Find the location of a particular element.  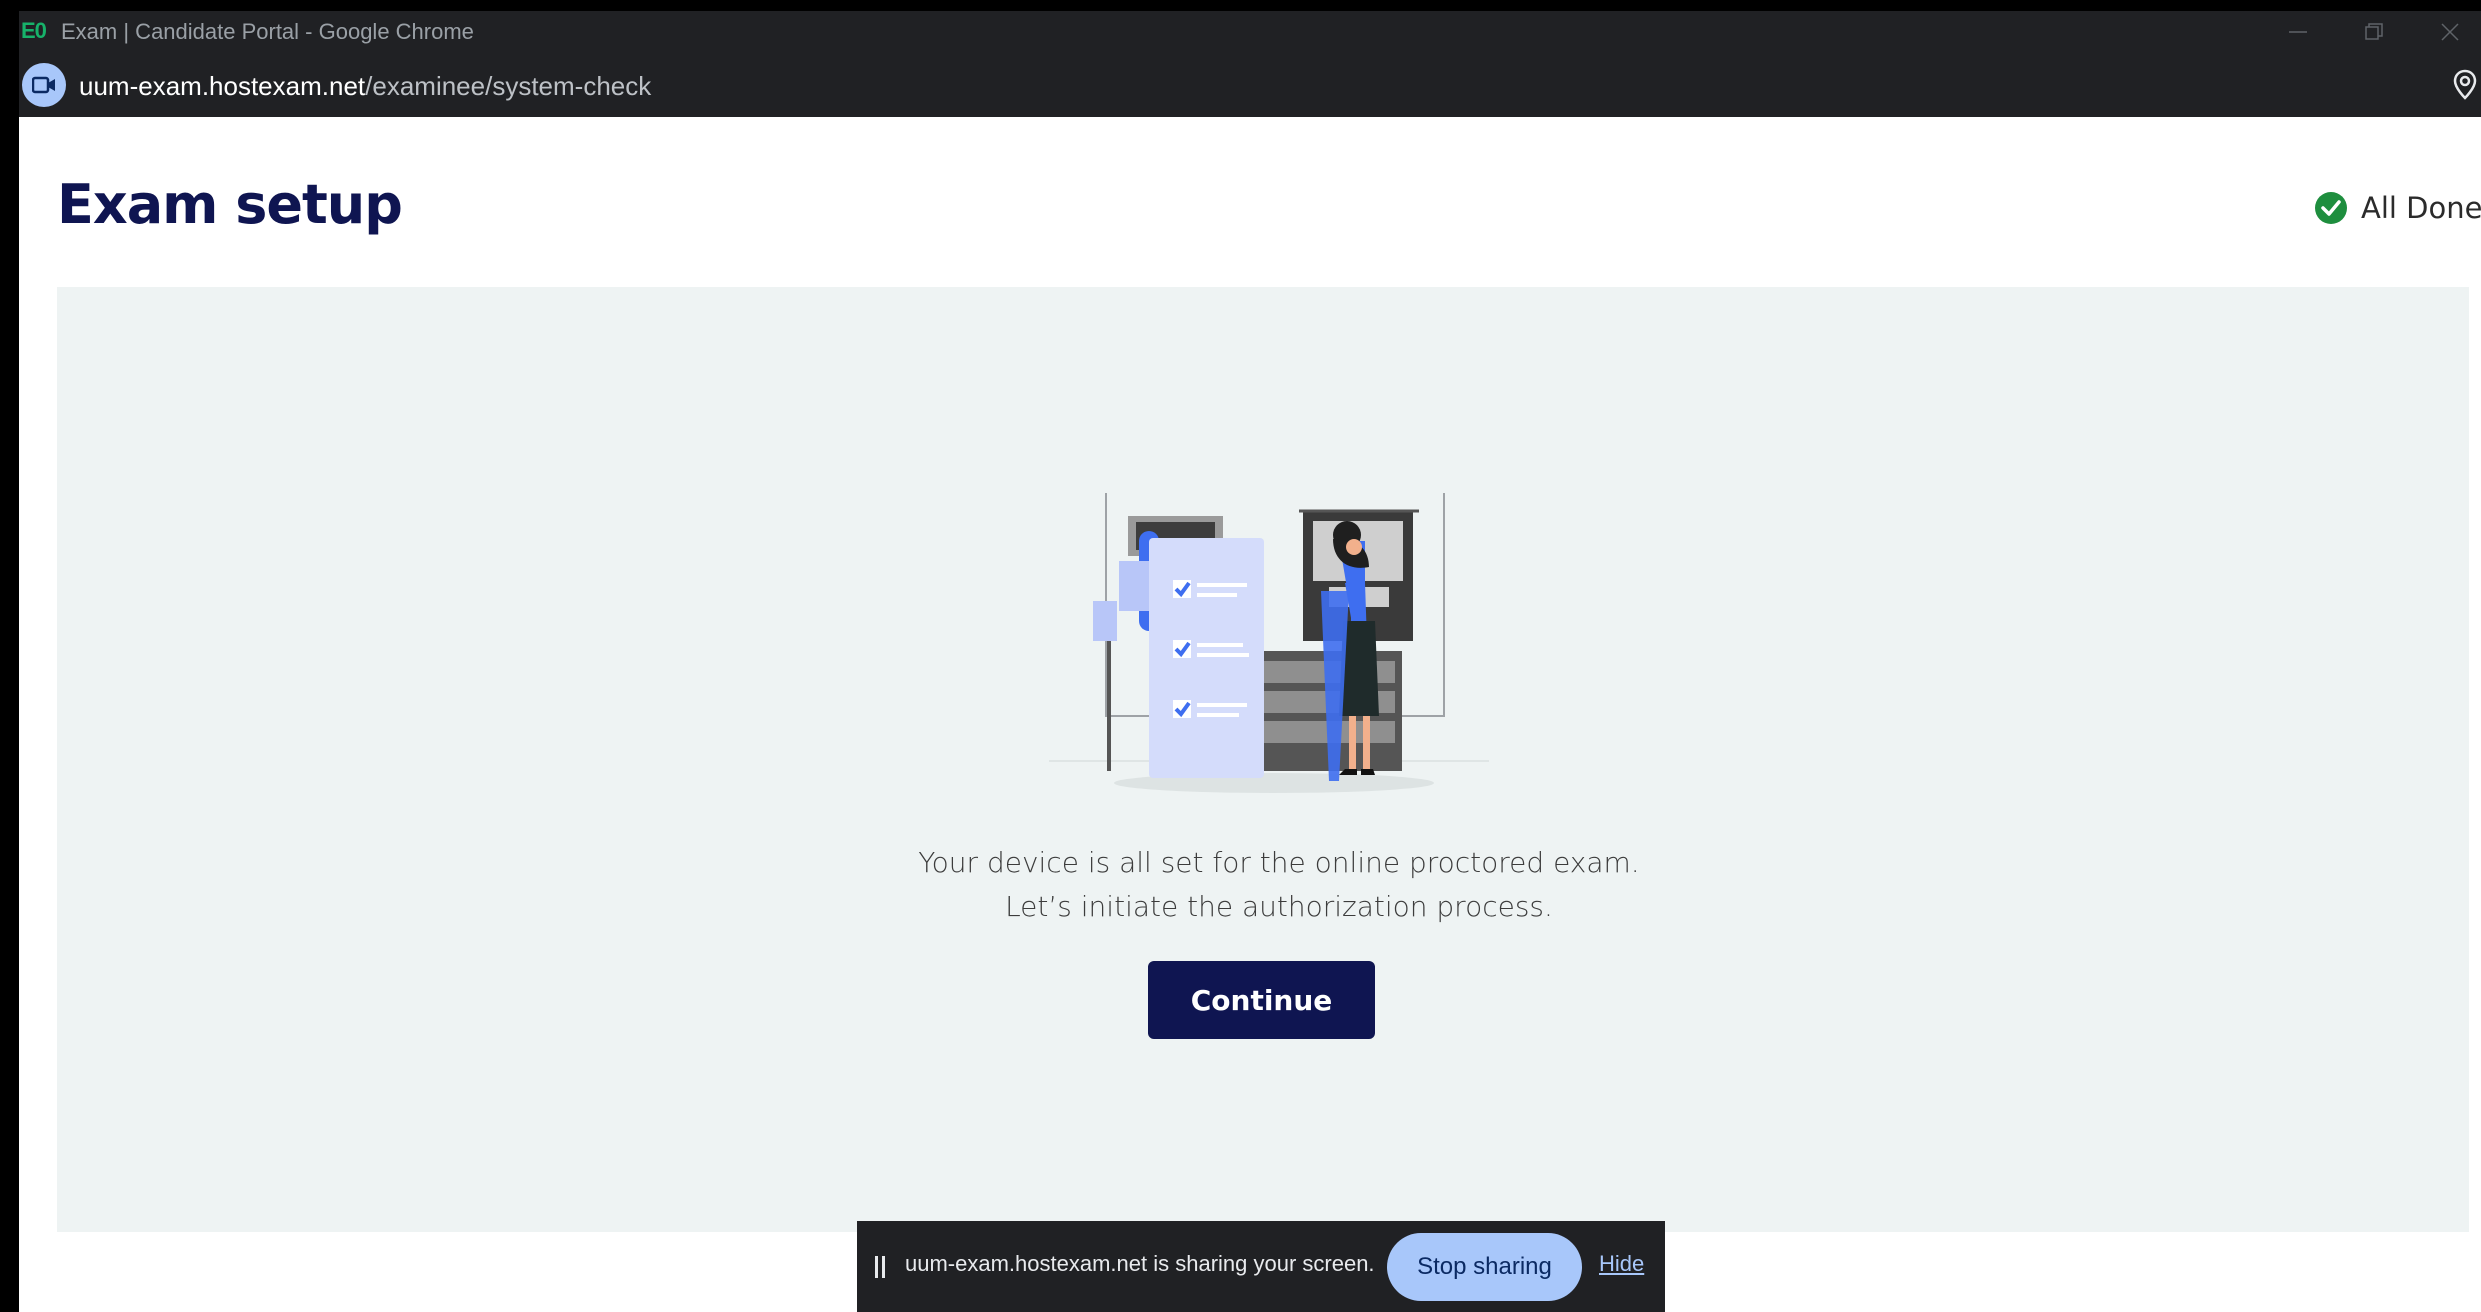

video-camera-icon is located at coordinates (43, 85).